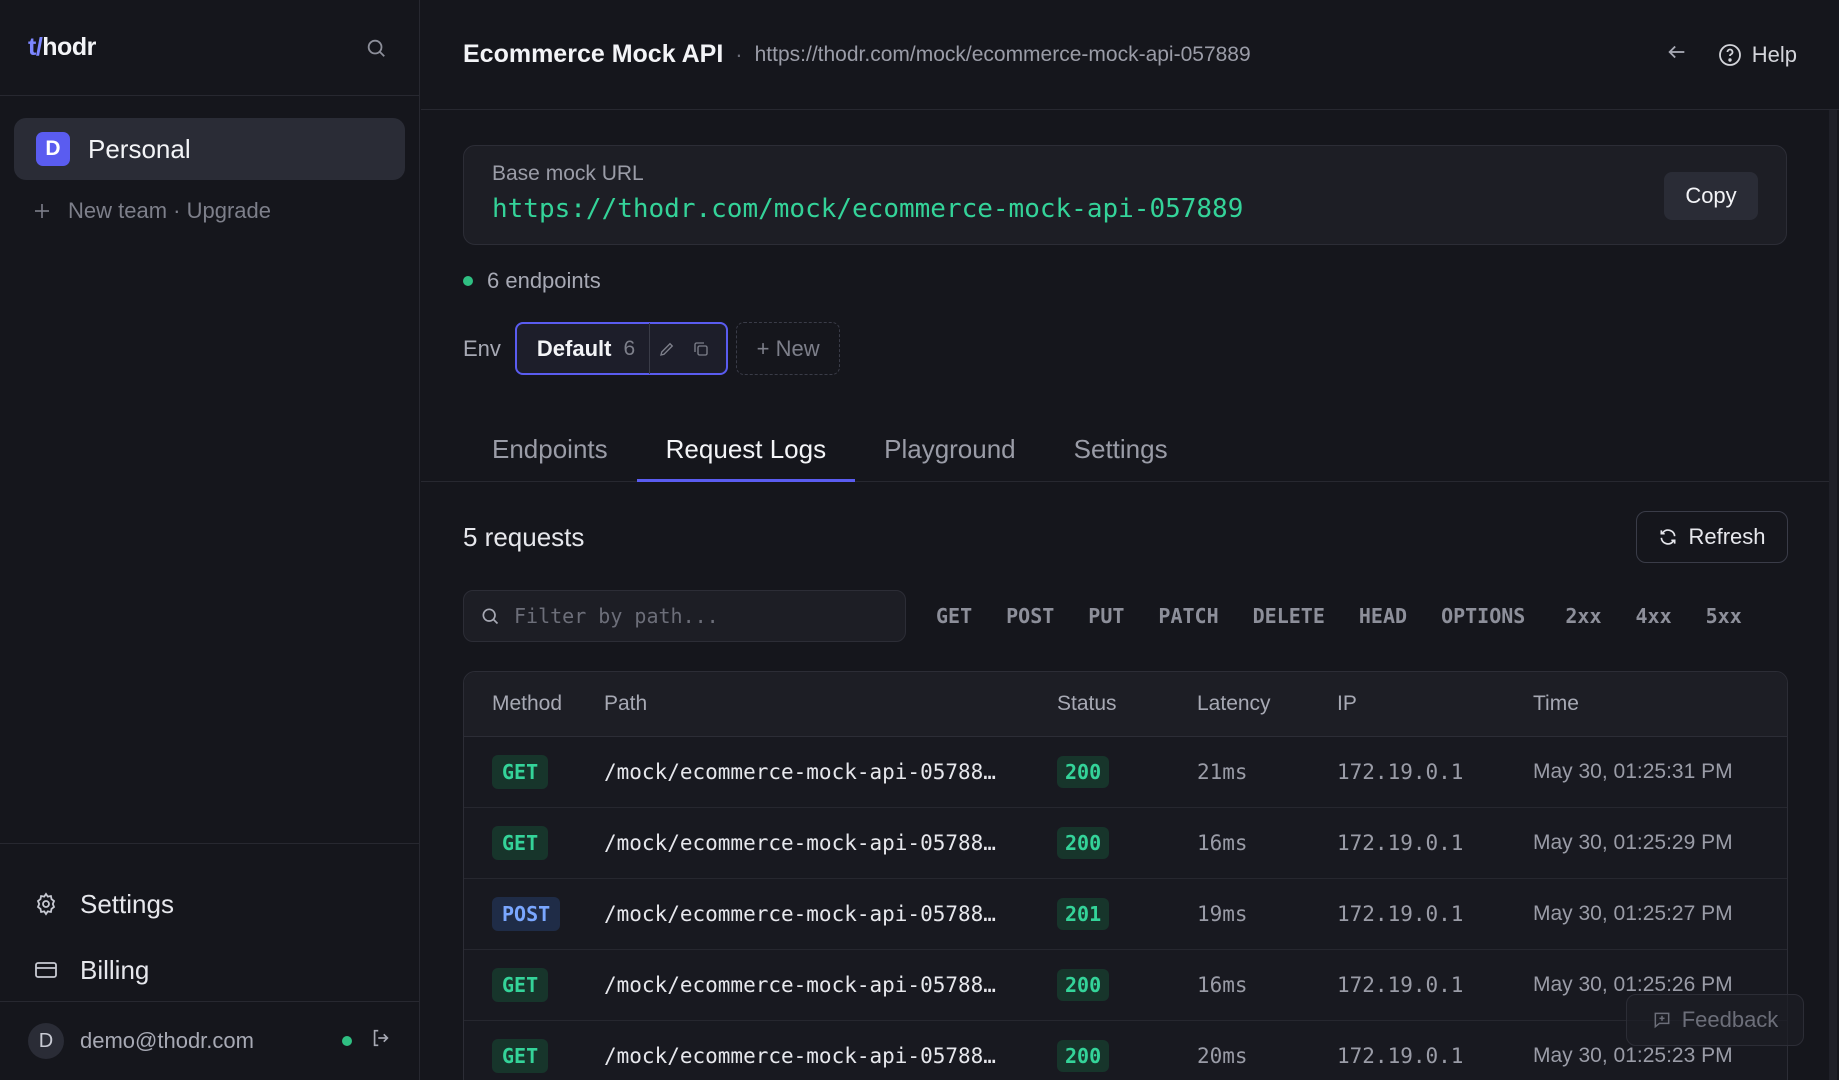  What do you see at coordinates (788, 348) in the screenshot?
I see `new-env-button: + New` at bounding box center [788, 348].